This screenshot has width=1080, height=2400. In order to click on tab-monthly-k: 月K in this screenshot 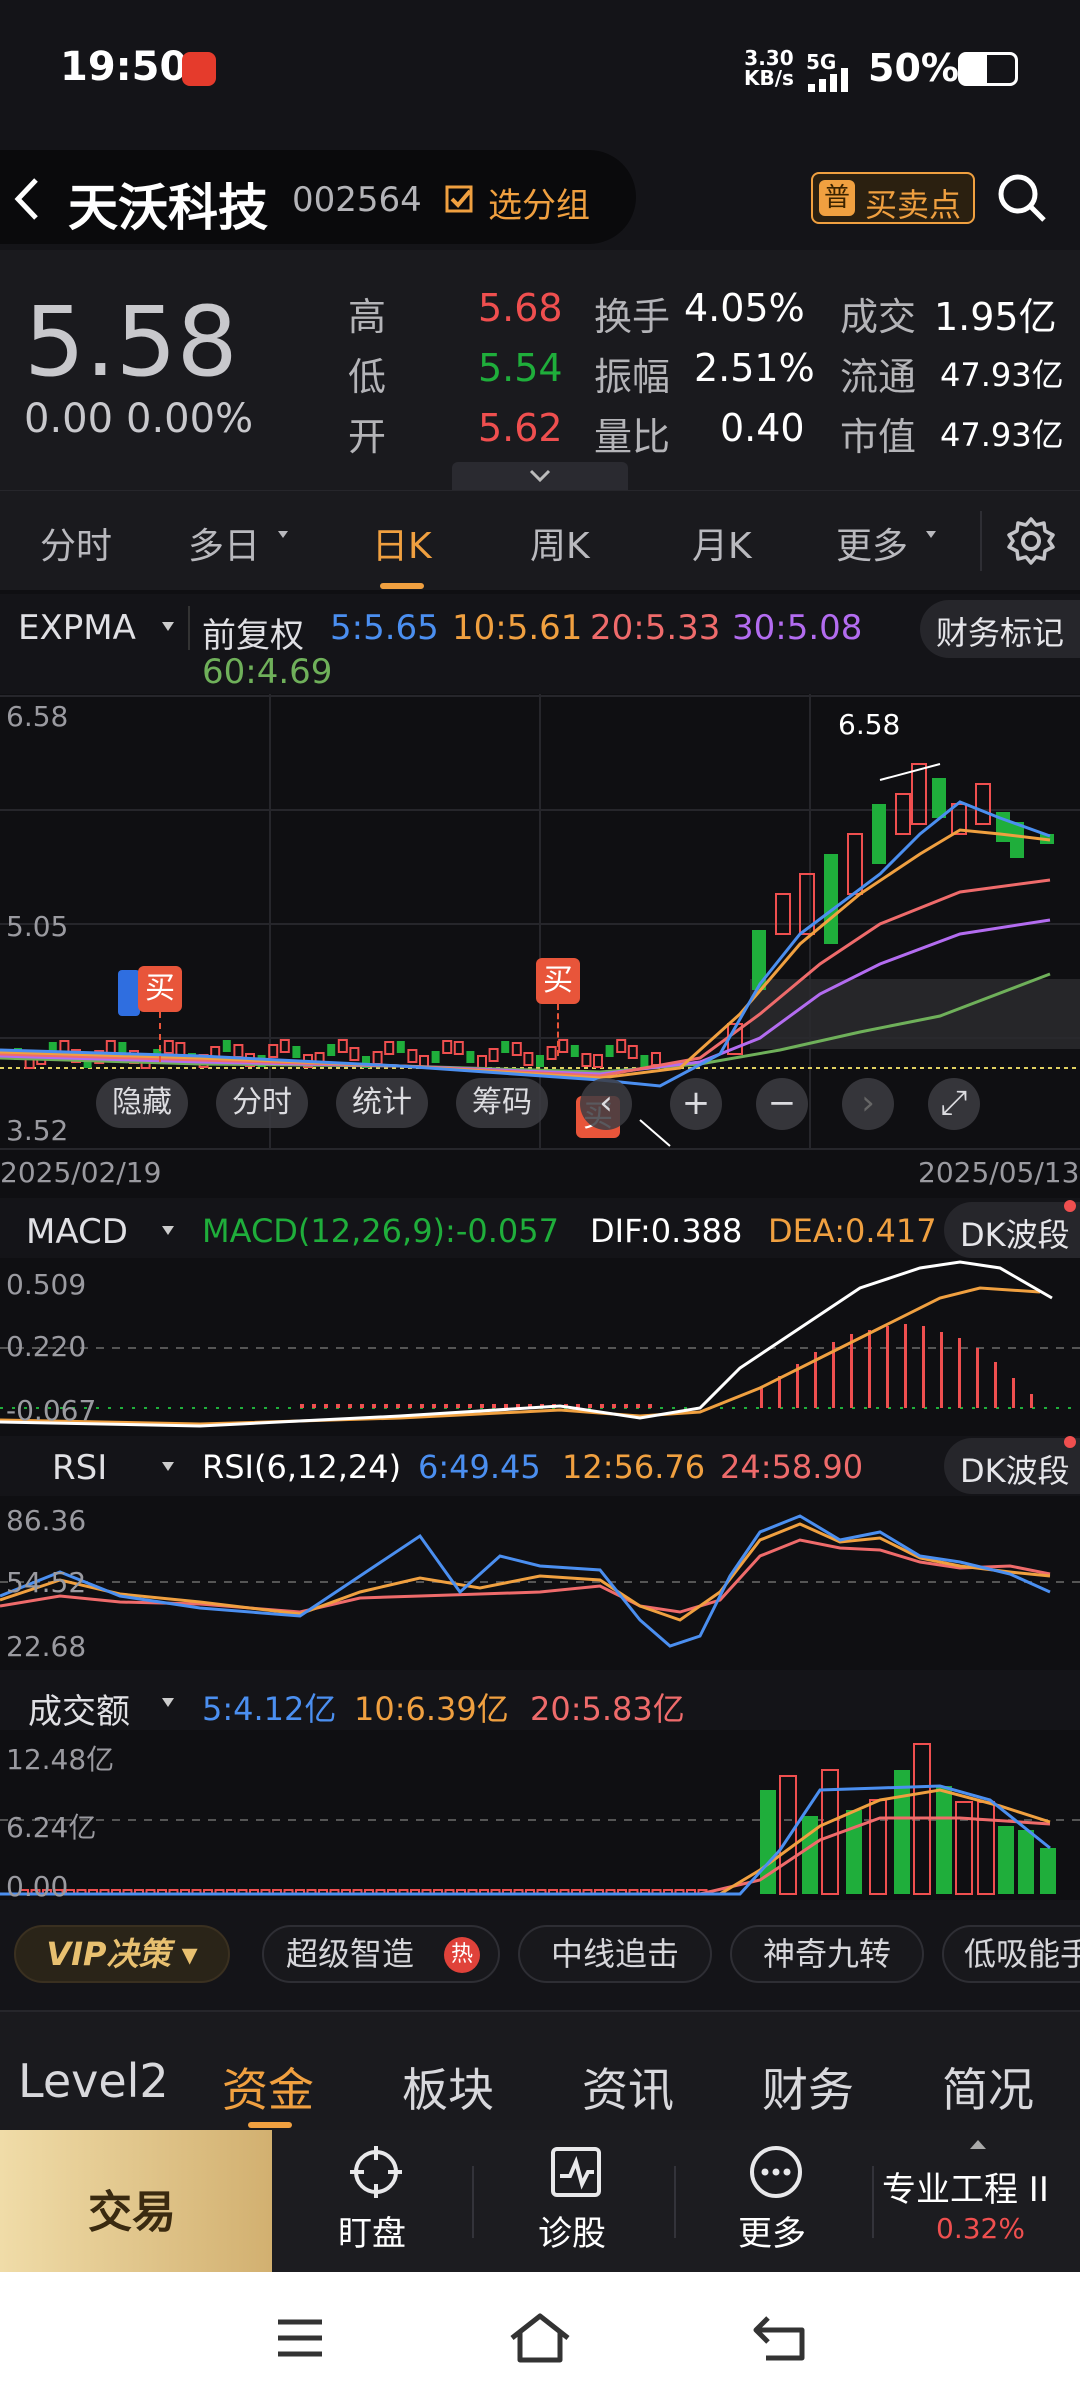, I will do `click(722, 543)`.